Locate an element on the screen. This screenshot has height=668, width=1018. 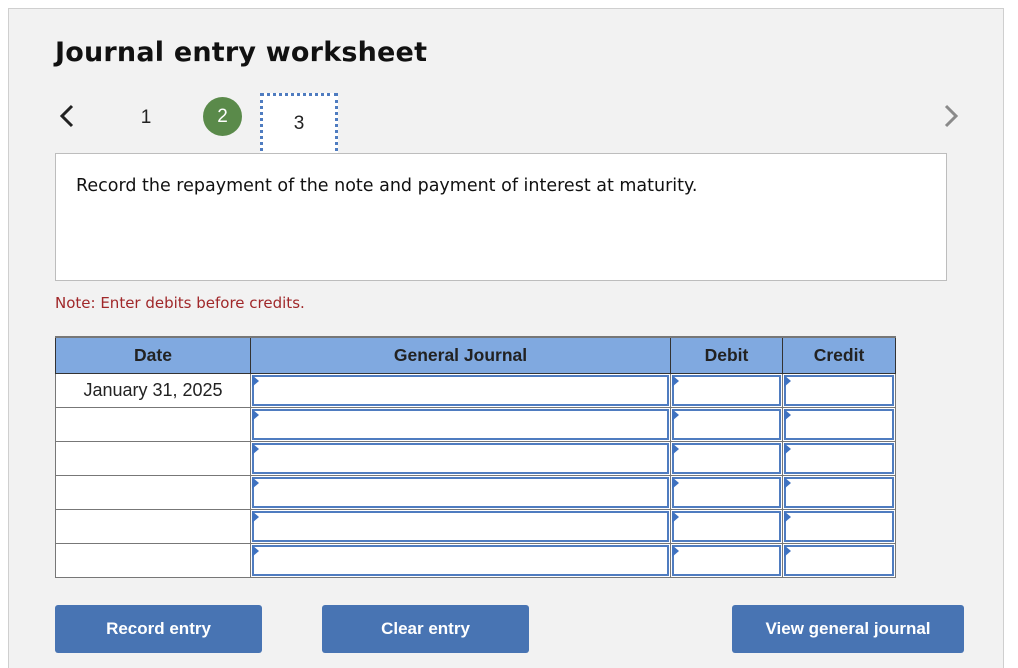
chevron-left-icon is located at coordinates (66, 116).